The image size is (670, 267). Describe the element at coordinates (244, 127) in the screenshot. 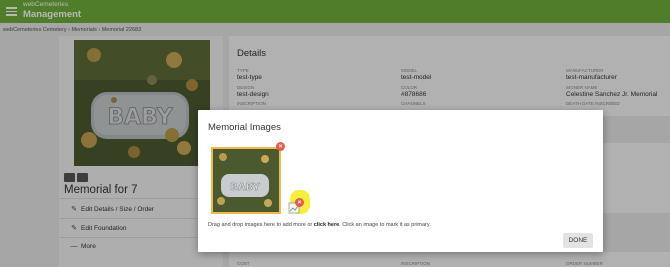

I see `dialog-title: Memorial Images` at that location.